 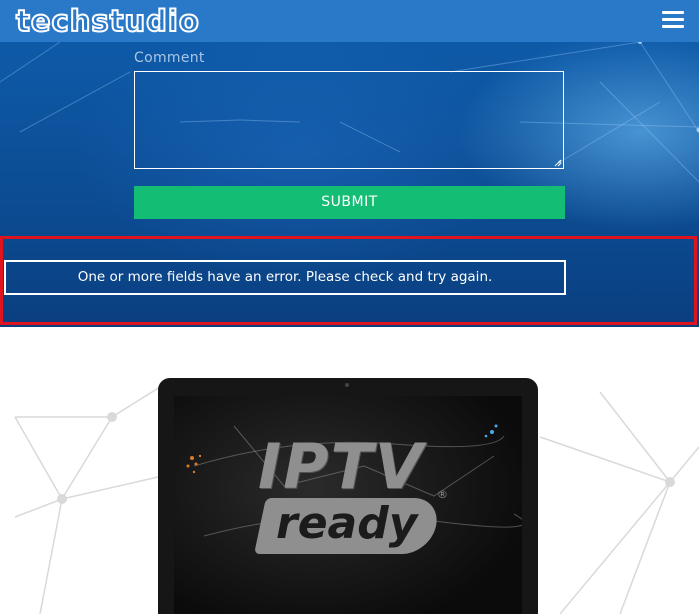 I want to click on submit-button: SUBMIT, so click(x=349, y=202).